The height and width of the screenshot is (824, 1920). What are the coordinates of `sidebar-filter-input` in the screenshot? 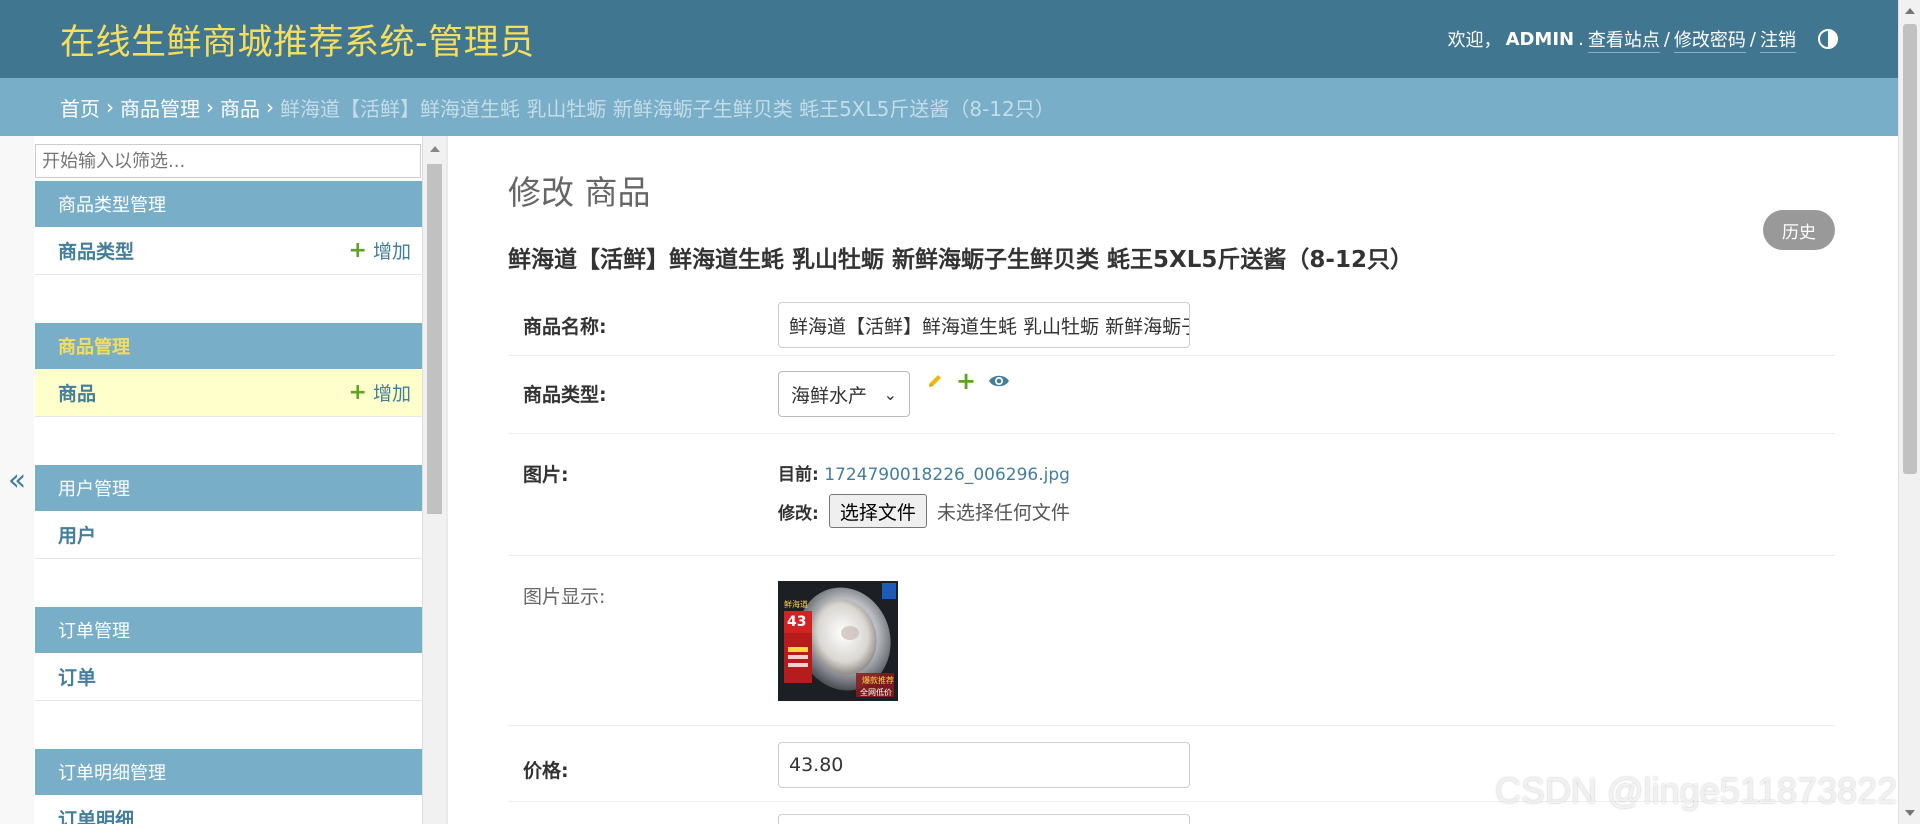 It's located at (228, 161).